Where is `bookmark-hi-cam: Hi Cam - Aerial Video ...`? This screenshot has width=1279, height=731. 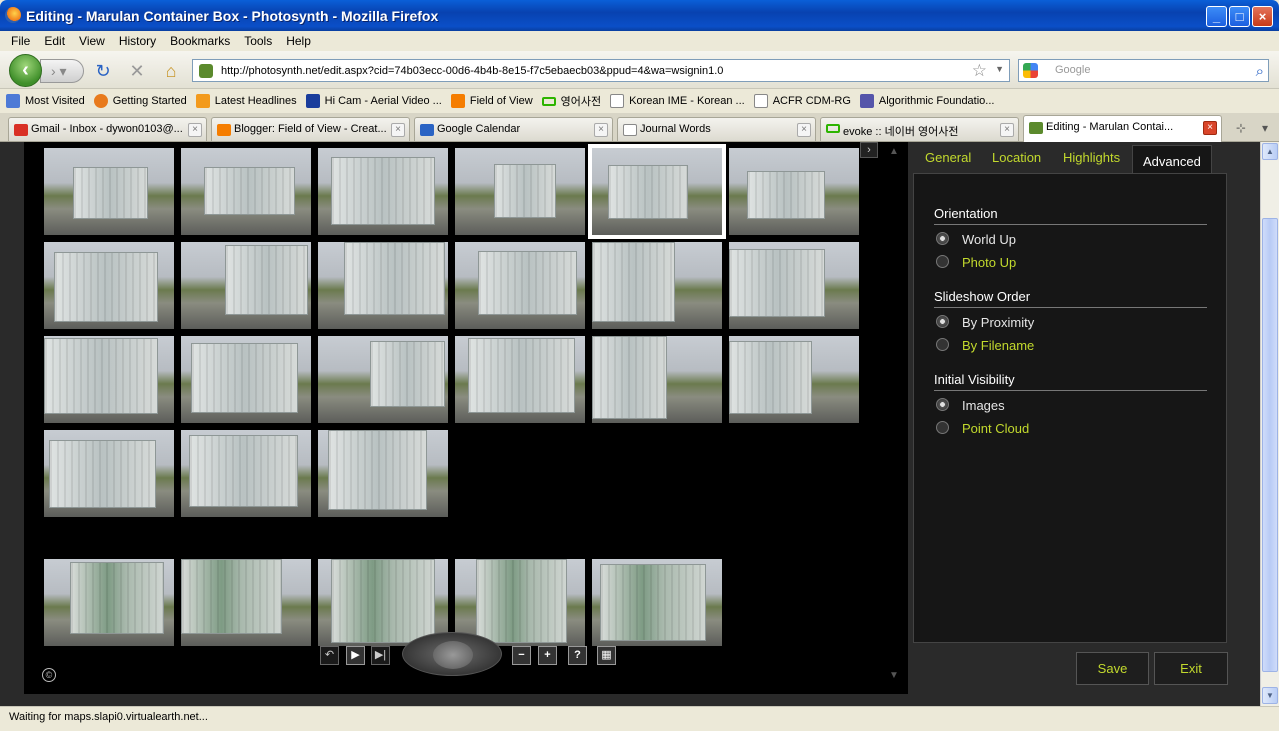 bookmark-hi-cam: Hi Cam - Aerial Video ... is located at coordinates (373, 101).